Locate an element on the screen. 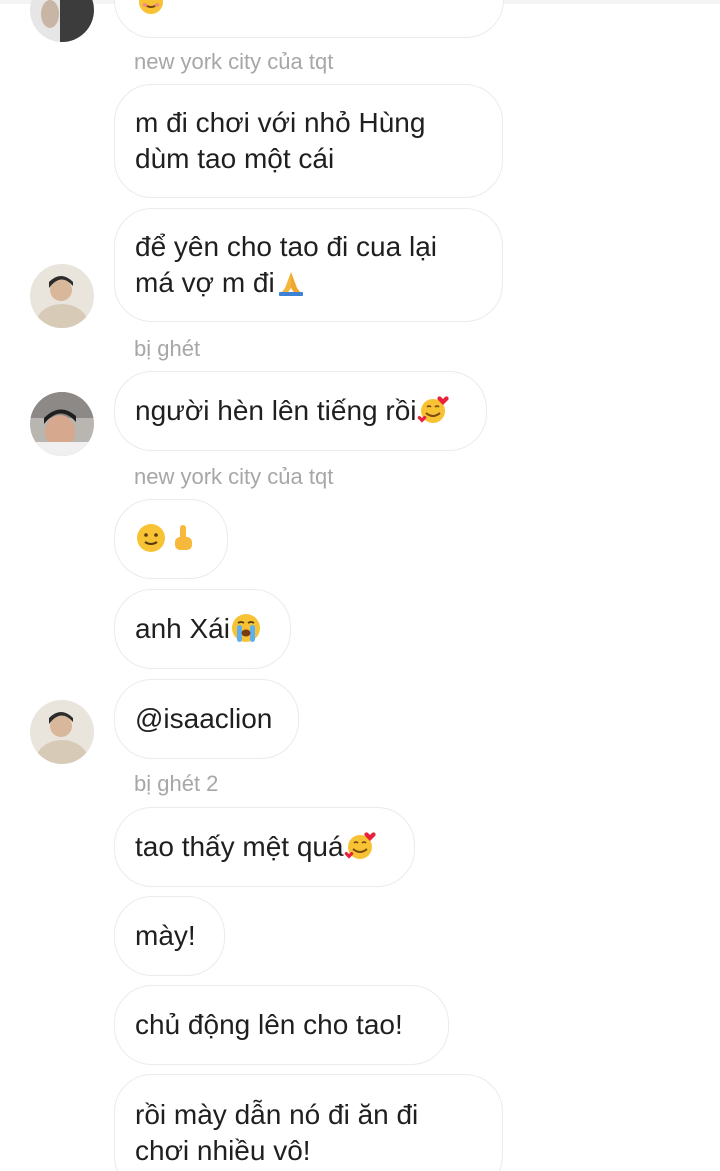 The width and height of the screenshot is (720, 1171). message-text: anh Xái is located at coordinates (198, 629).